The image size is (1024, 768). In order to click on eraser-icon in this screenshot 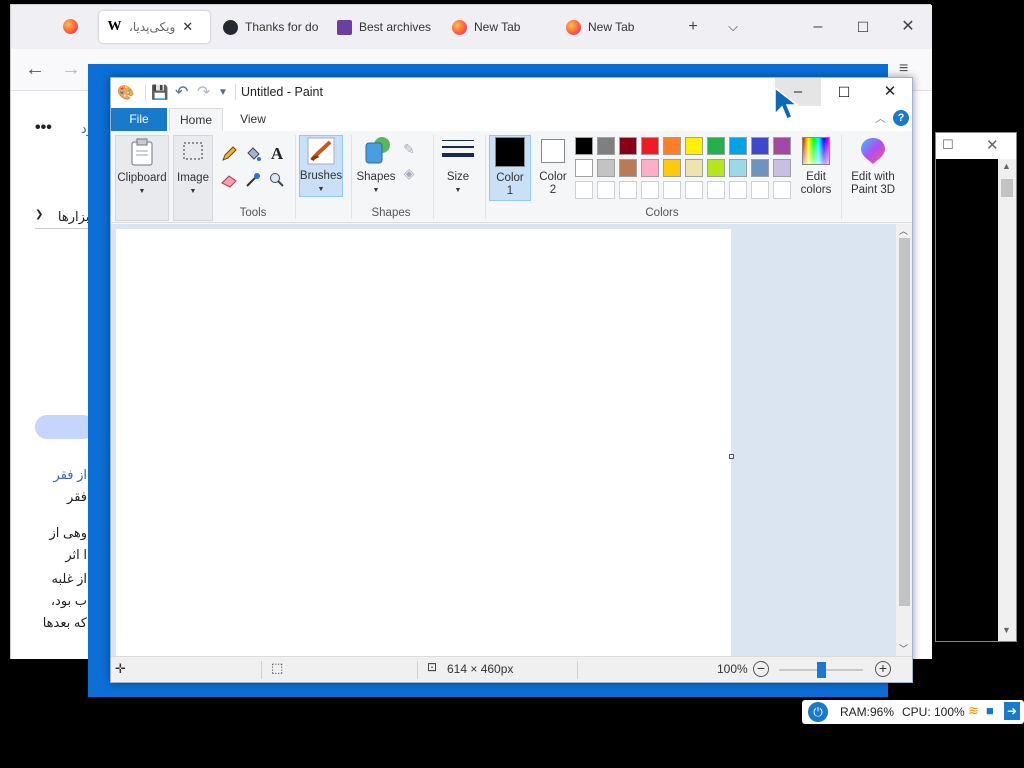, I will do `click(229, 181)`.